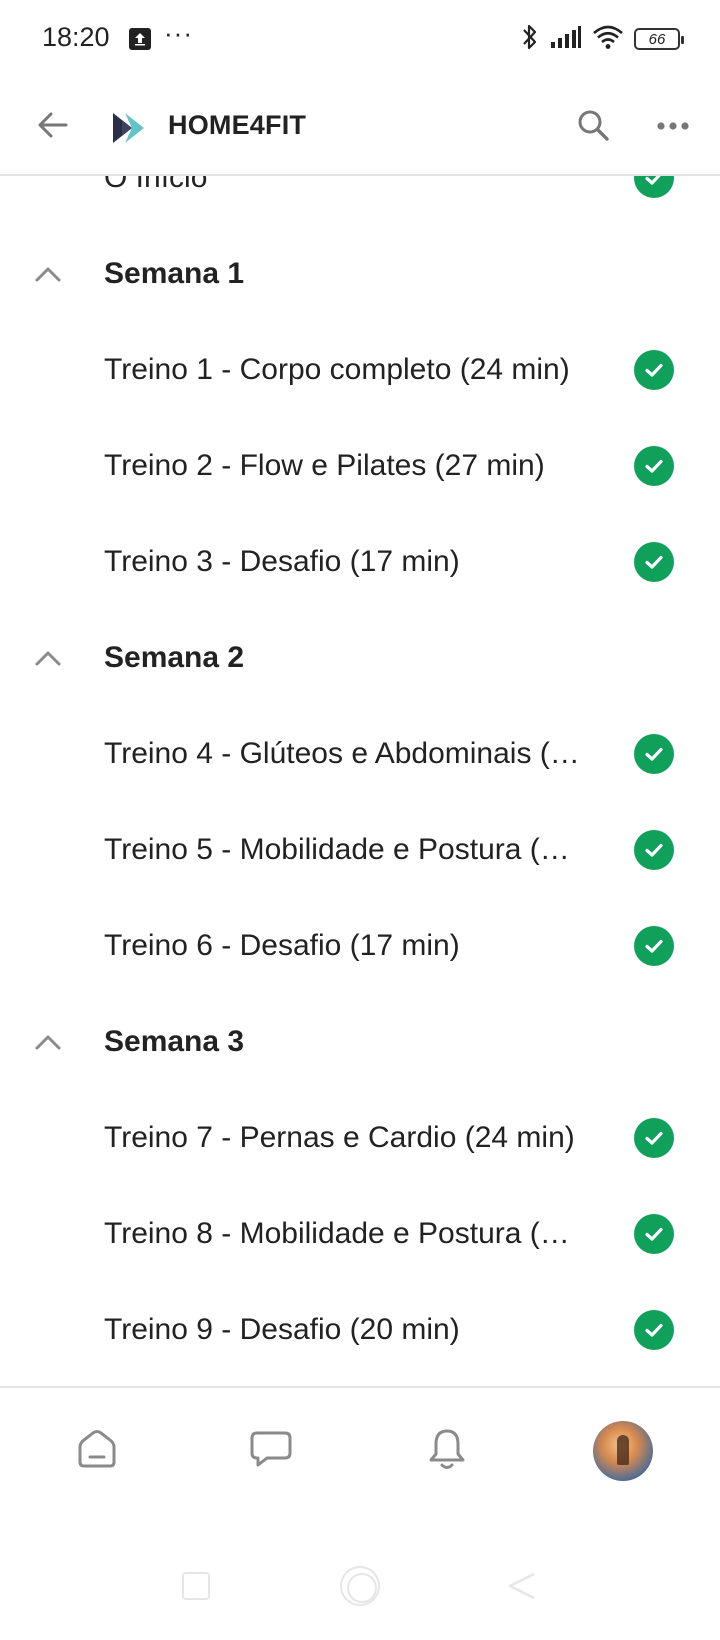 The image size is (720, 1640). Describe the element at coordinates (360, 40) in the screenshot. I see `status-bar: 18:20 ··· 66` at that location.